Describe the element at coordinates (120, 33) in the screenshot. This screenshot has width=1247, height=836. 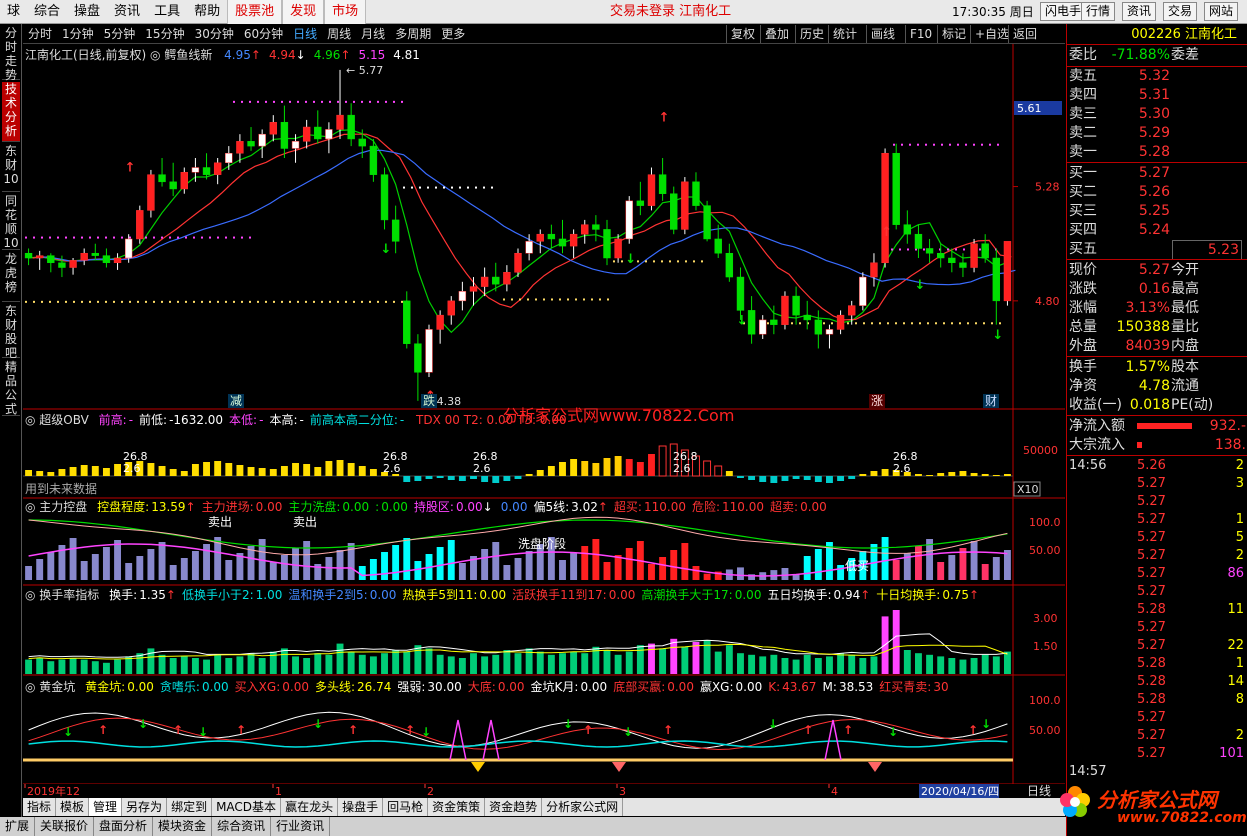
I see `period-tab: 5分钟` at that location.